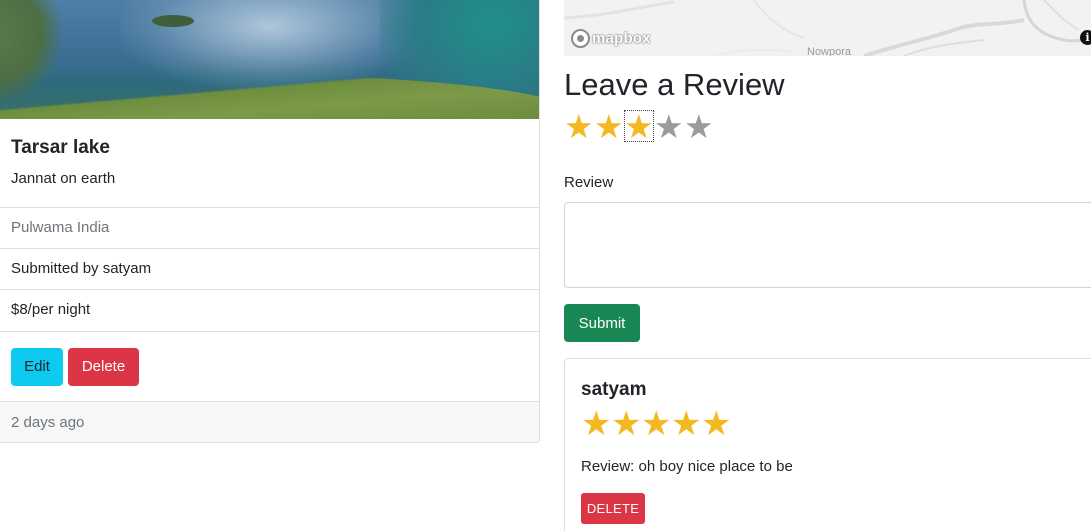  What do you see at coordinates (580, 38) in the screenshot?
I see `mapbox-logo-icon` at bounding box center [580, 38].